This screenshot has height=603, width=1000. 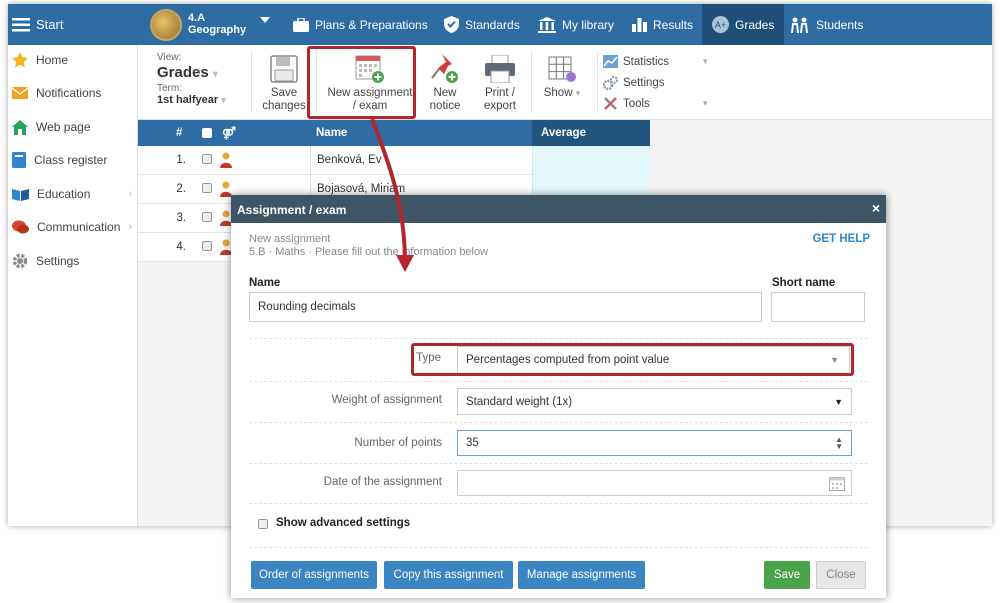 I want to click on advanced-checkbox, so click(x=263, y=524).